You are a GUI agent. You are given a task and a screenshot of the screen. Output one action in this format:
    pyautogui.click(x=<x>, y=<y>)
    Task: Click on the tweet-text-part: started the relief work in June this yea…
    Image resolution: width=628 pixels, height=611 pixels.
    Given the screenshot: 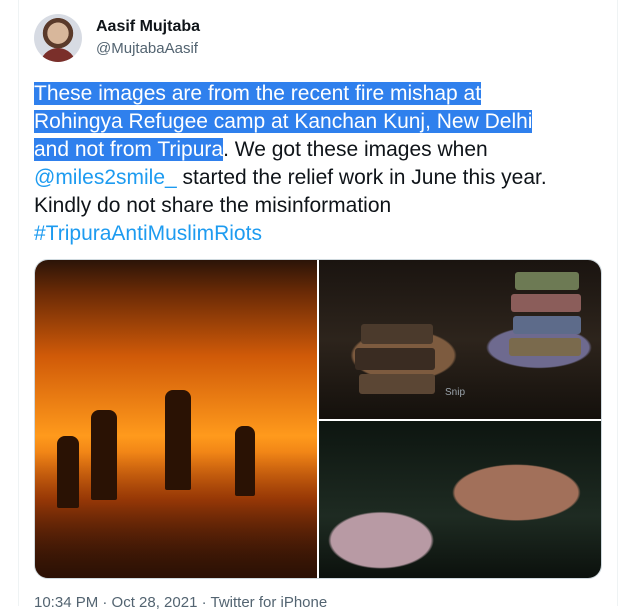 What is the action you would take?
    pyautogui.click(x=361, y=177)
    